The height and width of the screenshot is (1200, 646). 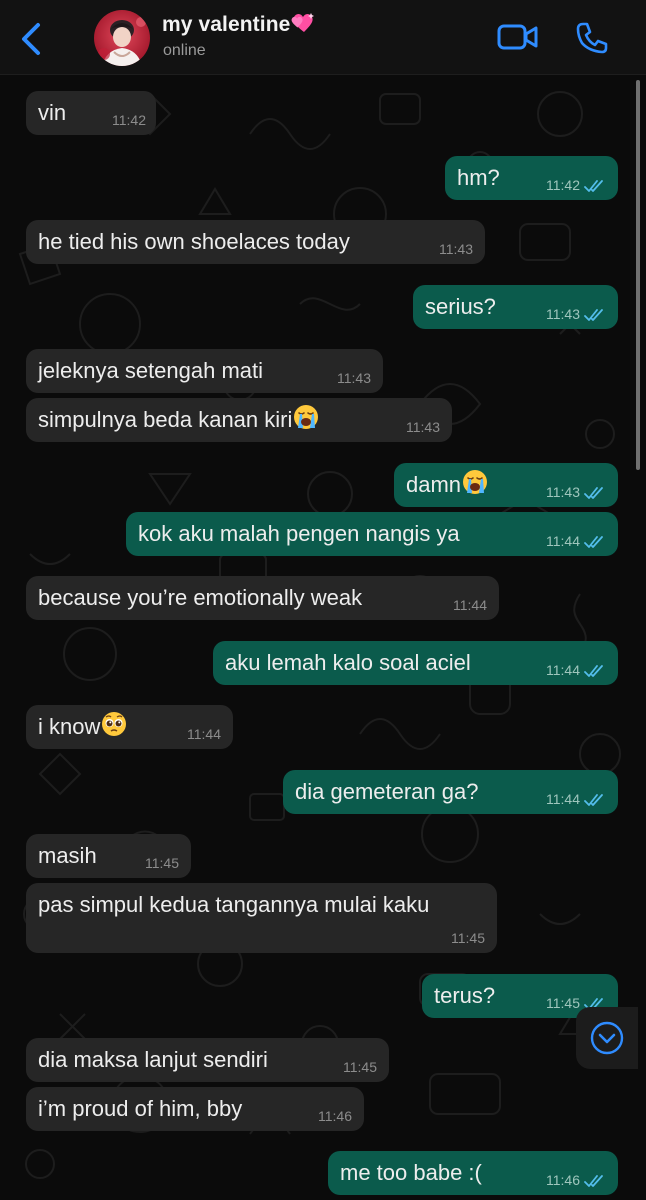 What do you see at coordinates (204, 371) in the screenshot?
I see `message-incoming: jeleknya setengah mati 11:43` at bounding box center [204, 371].